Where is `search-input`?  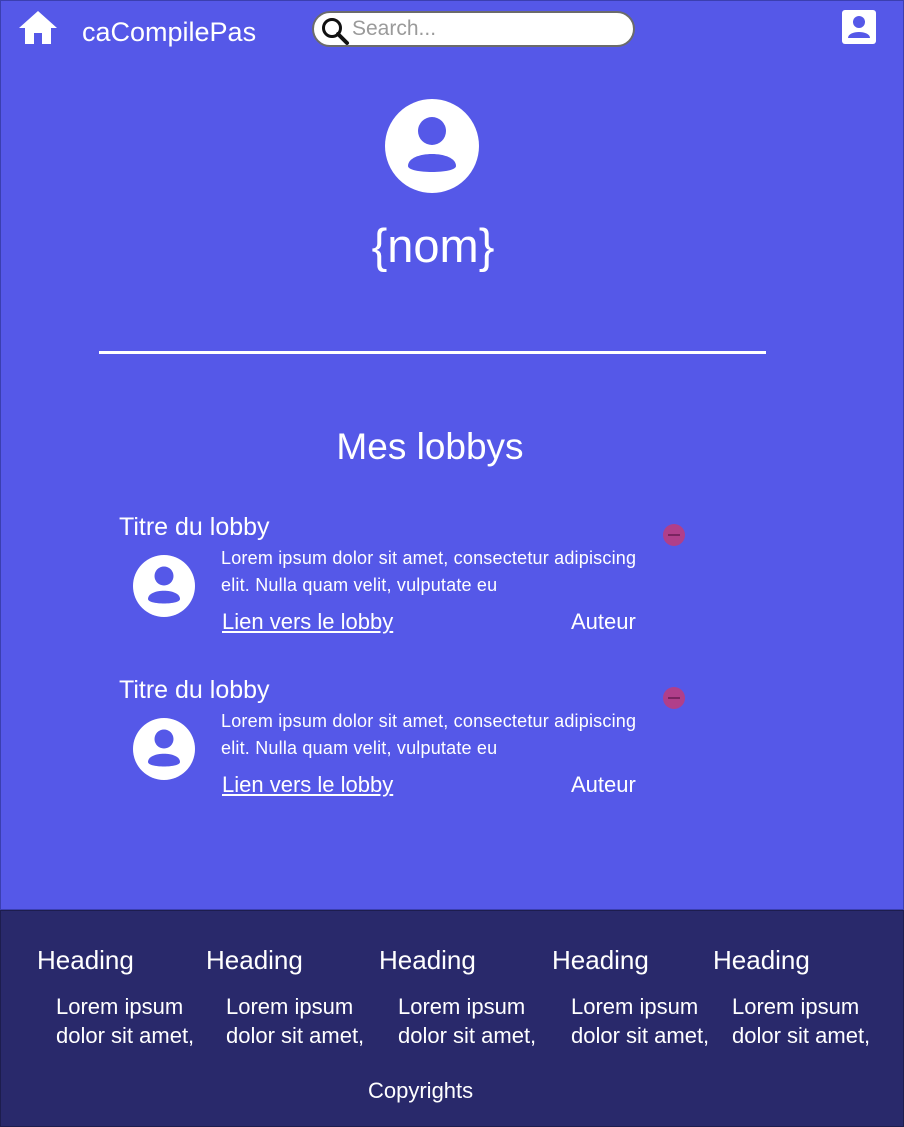 search-input is located at coordinates (487, 29).